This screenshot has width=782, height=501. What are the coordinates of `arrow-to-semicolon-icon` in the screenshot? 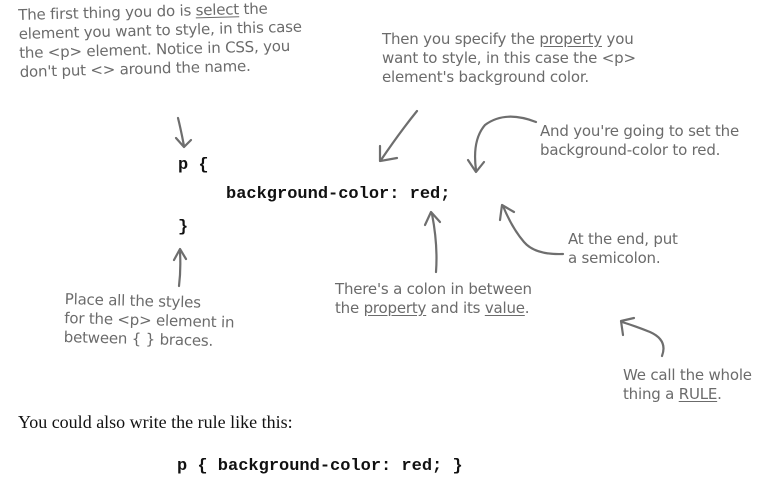 It's located at (531, 229).